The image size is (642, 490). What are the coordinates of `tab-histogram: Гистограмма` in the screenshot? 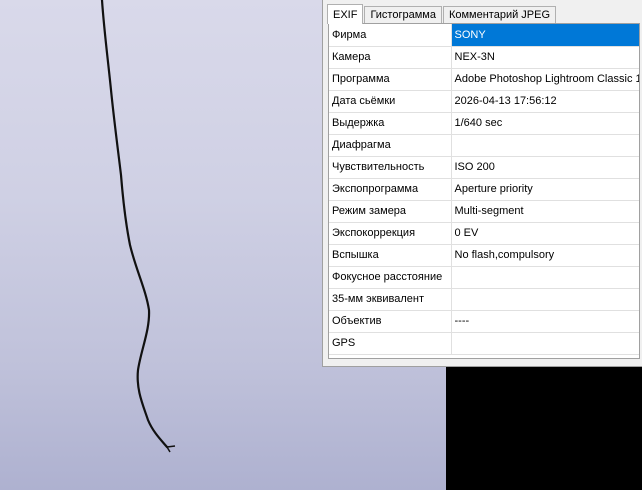 It's located at (403, 14).